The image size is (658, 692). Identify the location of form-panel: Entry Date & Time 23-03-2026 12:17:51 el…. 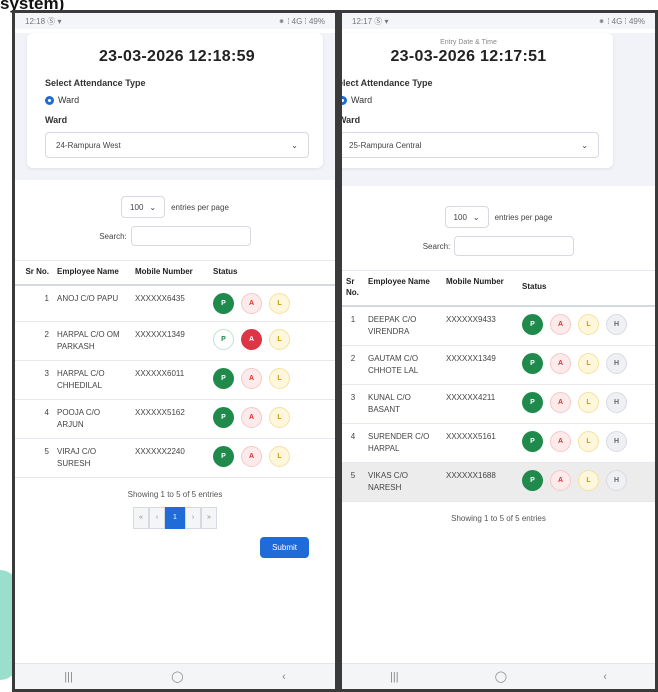
(498, 109).